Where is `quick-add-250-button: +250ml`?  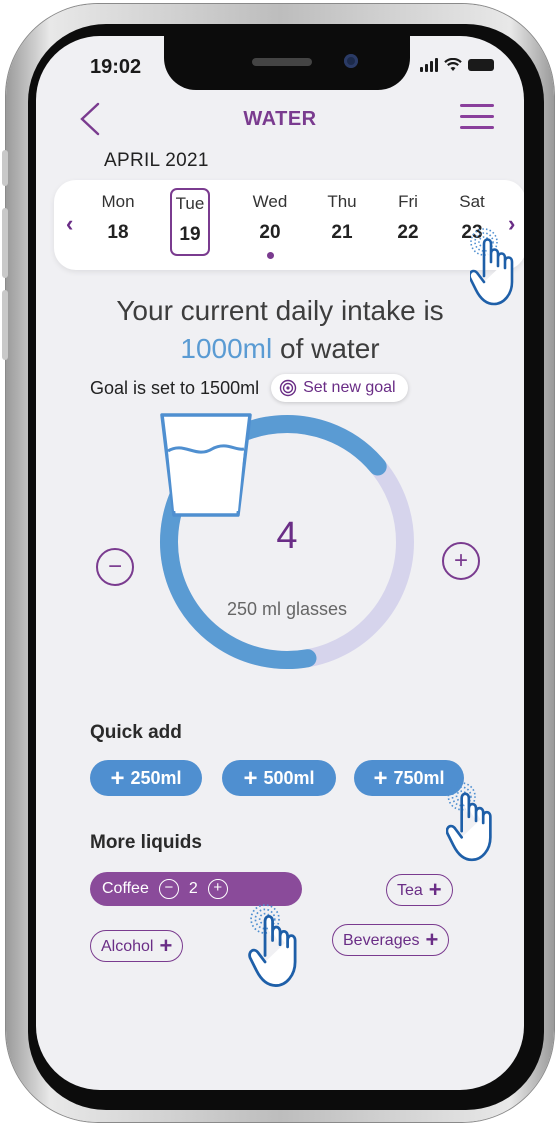 quick-add-250-button: +250ml is located at coordinates (146, 778).